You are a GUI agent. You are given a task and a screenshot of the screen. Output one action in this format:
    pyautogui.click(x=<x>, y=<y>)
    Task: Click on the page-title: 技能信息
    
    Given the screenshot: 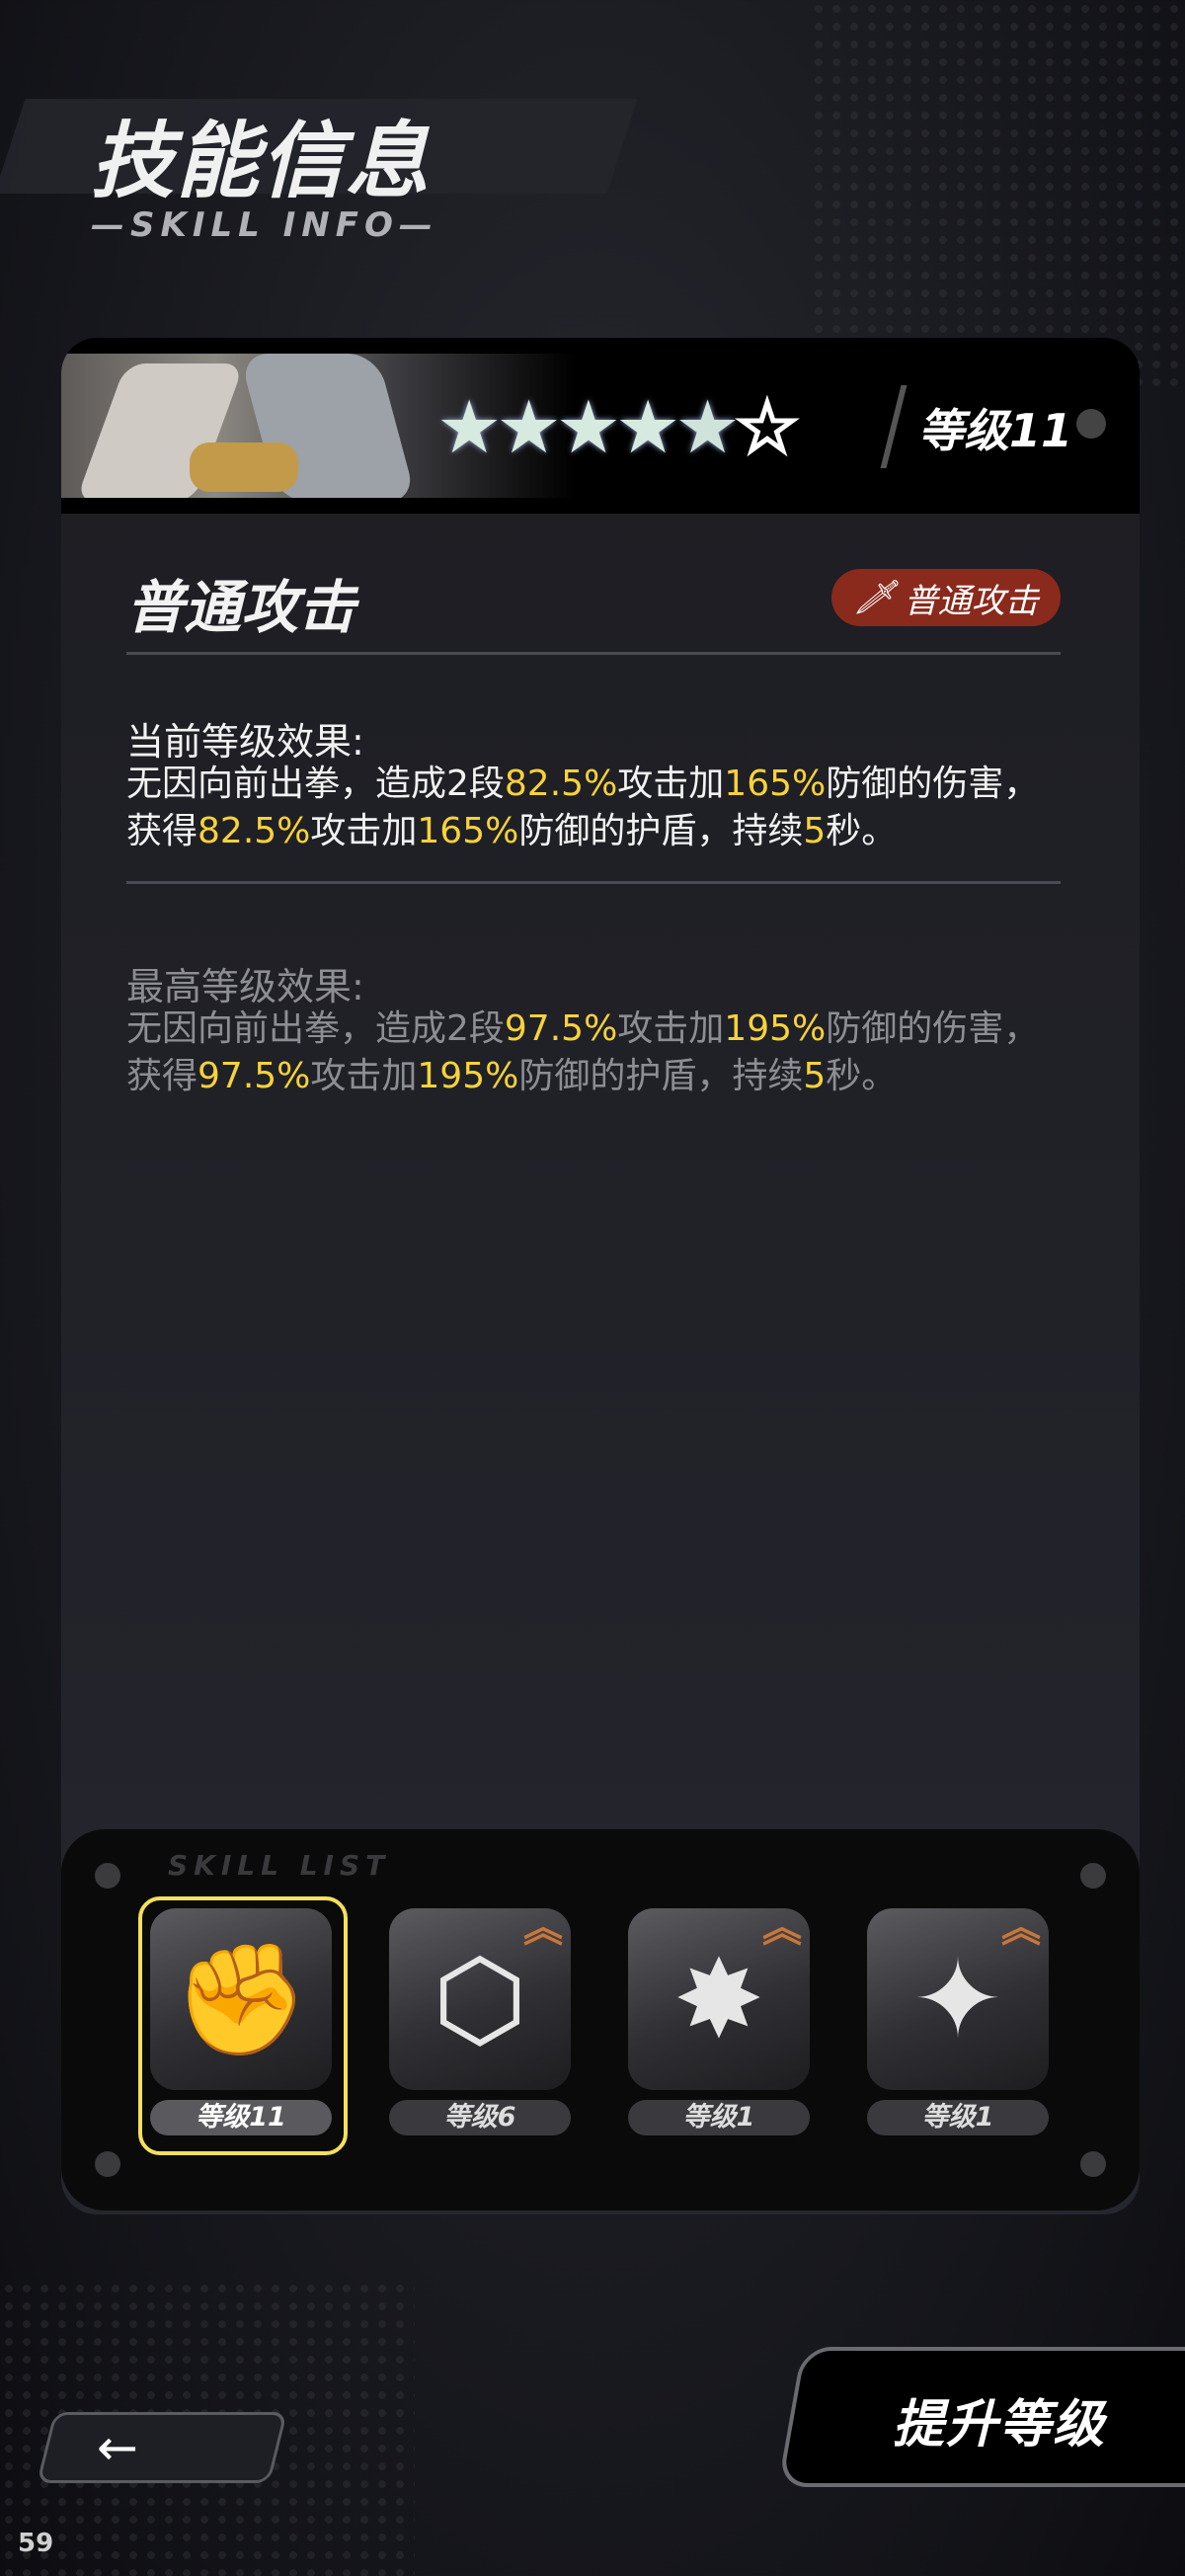 What is the action you would take?
    pyautogui.click(x=261, y=161)
    